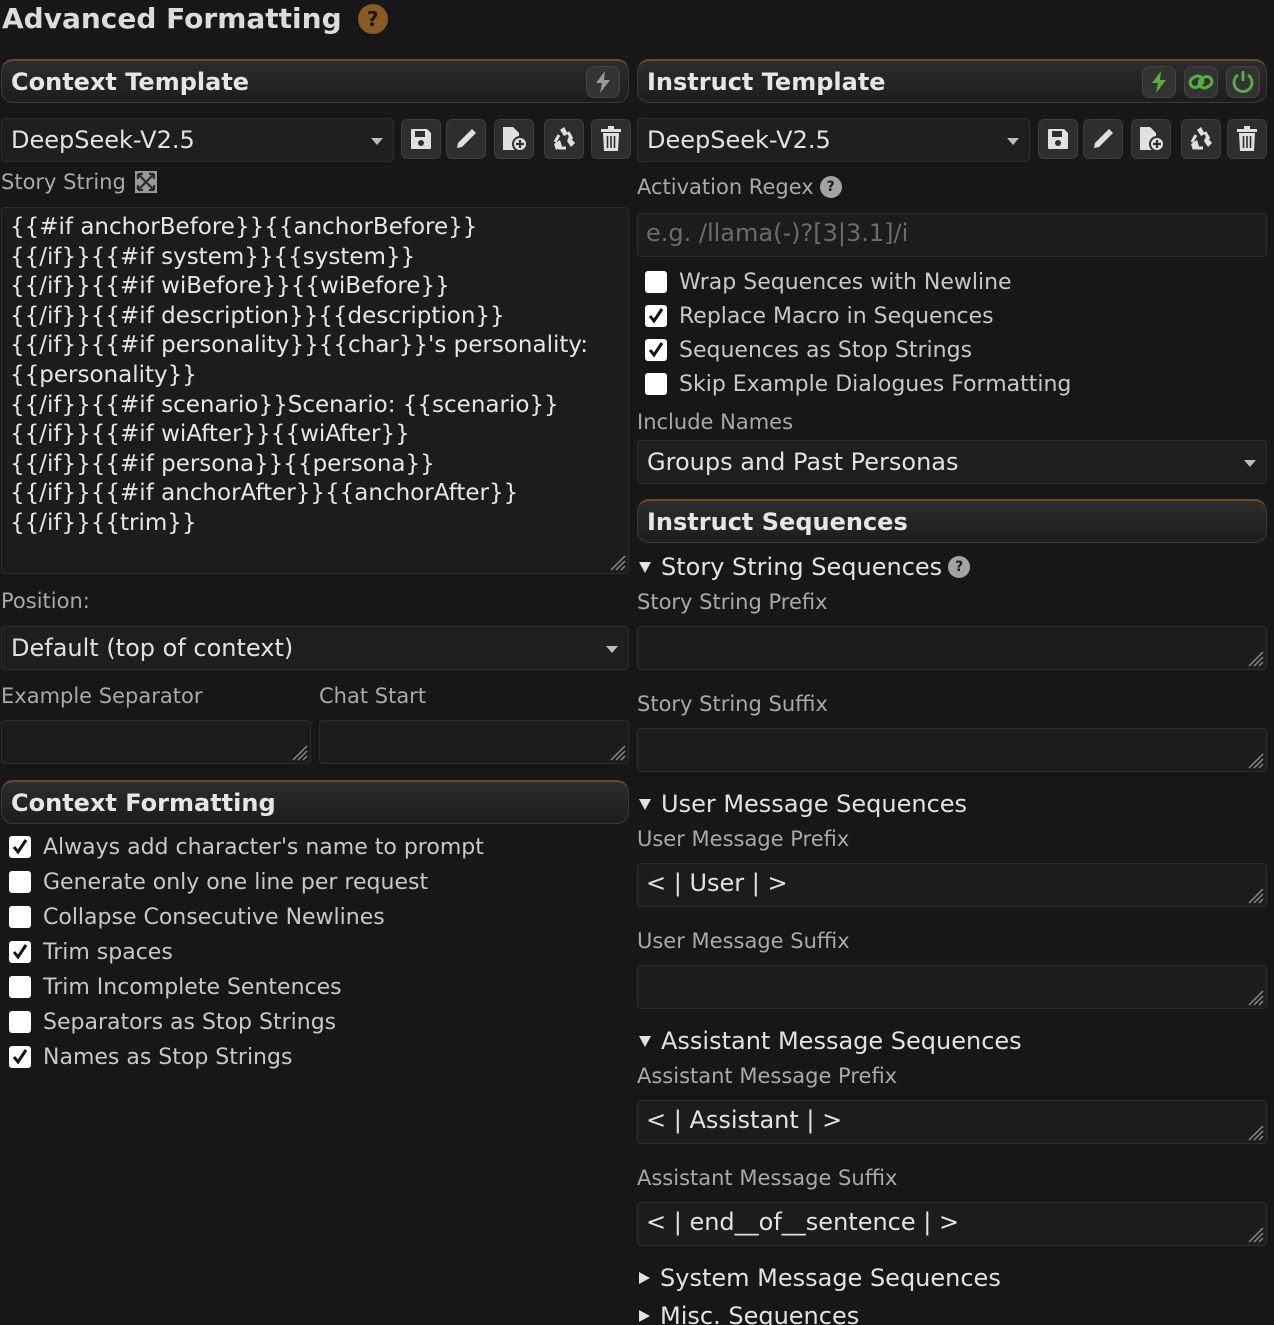  What do you see at coordinates (732, 704) in the screenshot?
I see `story-string-suffix-label: Story String Suffix` at bounding box center [732, 704].